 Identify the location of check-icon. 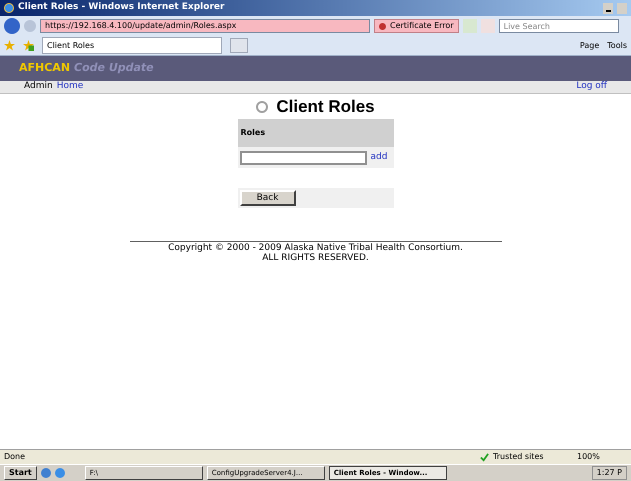
(484, 457).